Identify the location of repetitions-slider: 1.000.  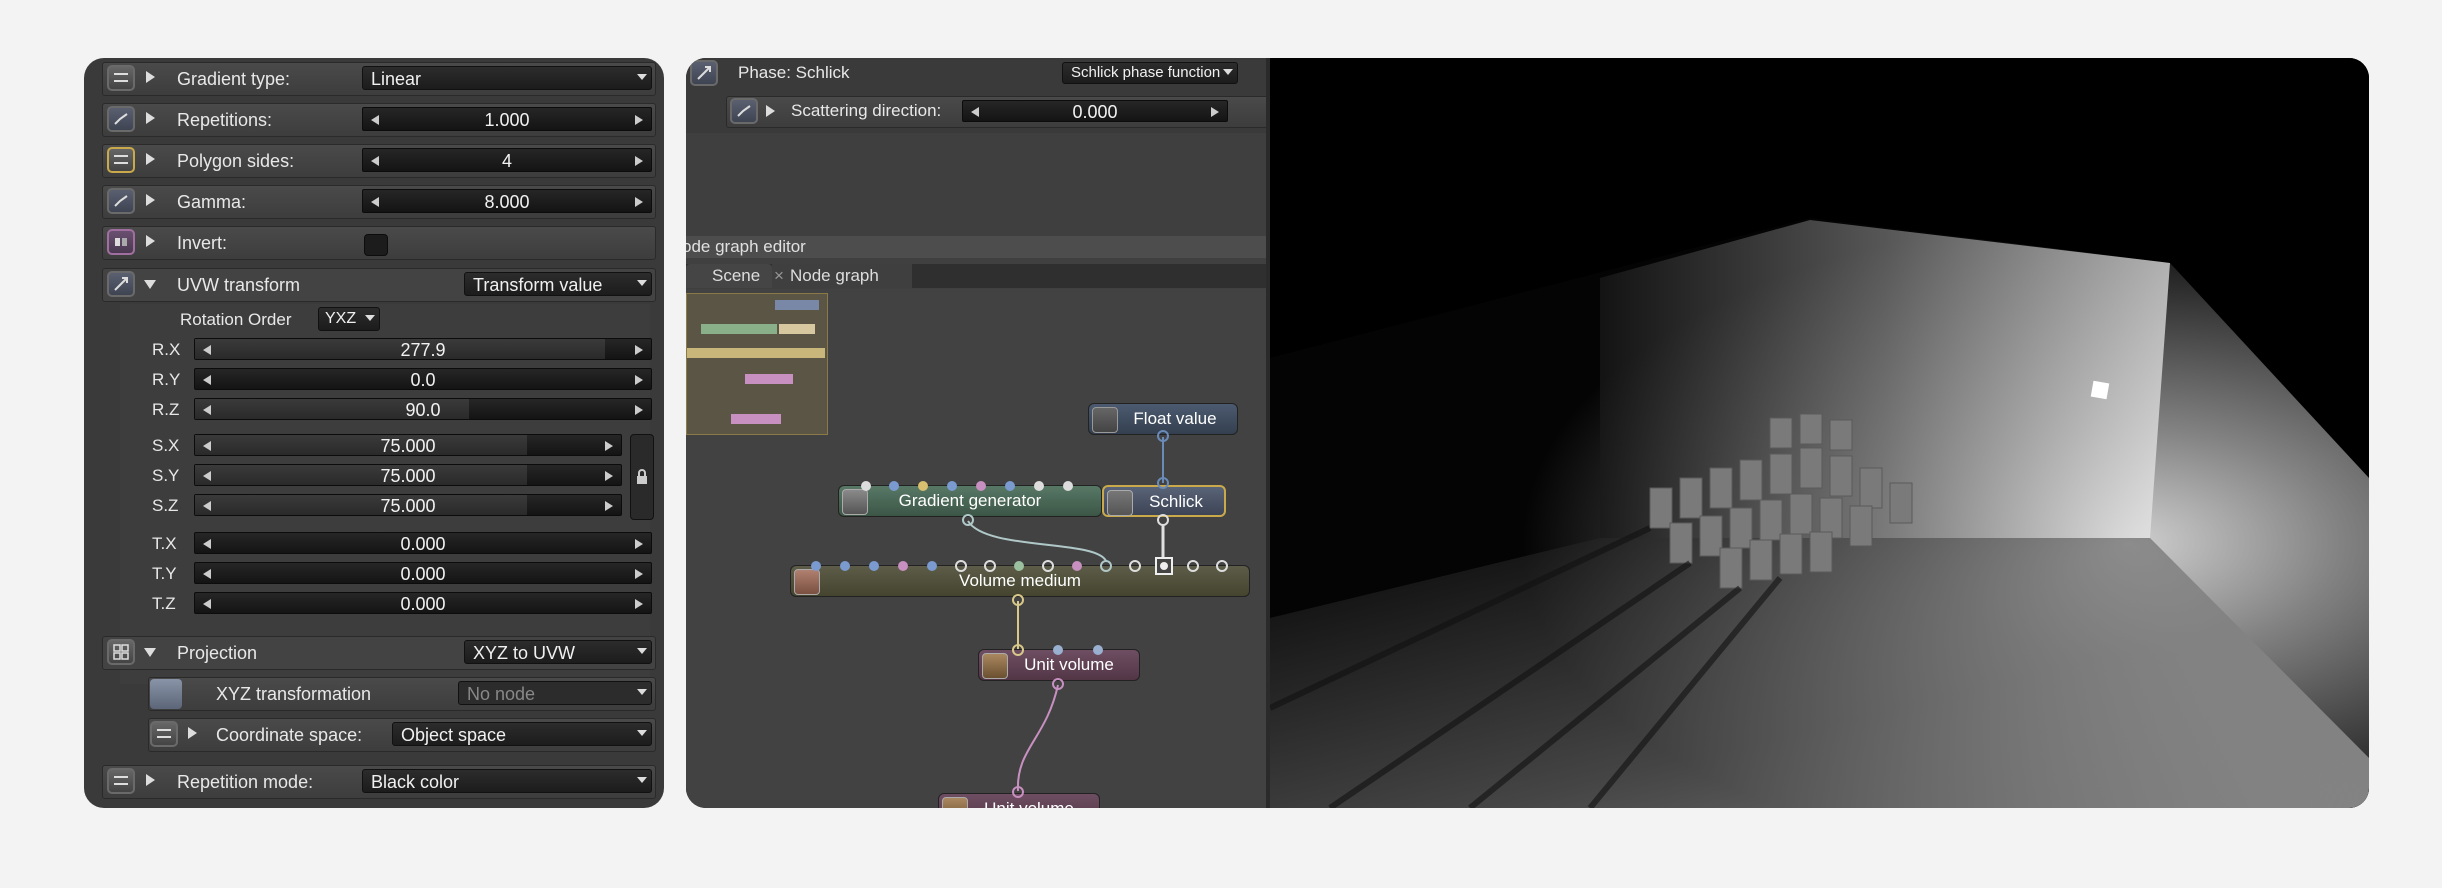
(507, 119).